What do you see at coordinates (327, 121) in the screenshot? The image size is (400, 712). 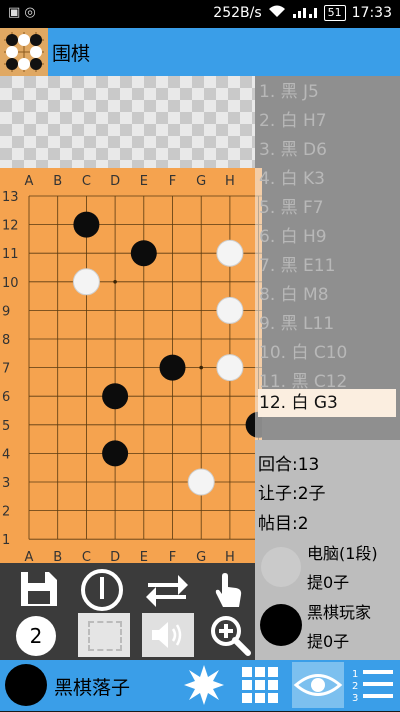 I see `move-item: 2. 白 H7` at bounding box center [327, 121].